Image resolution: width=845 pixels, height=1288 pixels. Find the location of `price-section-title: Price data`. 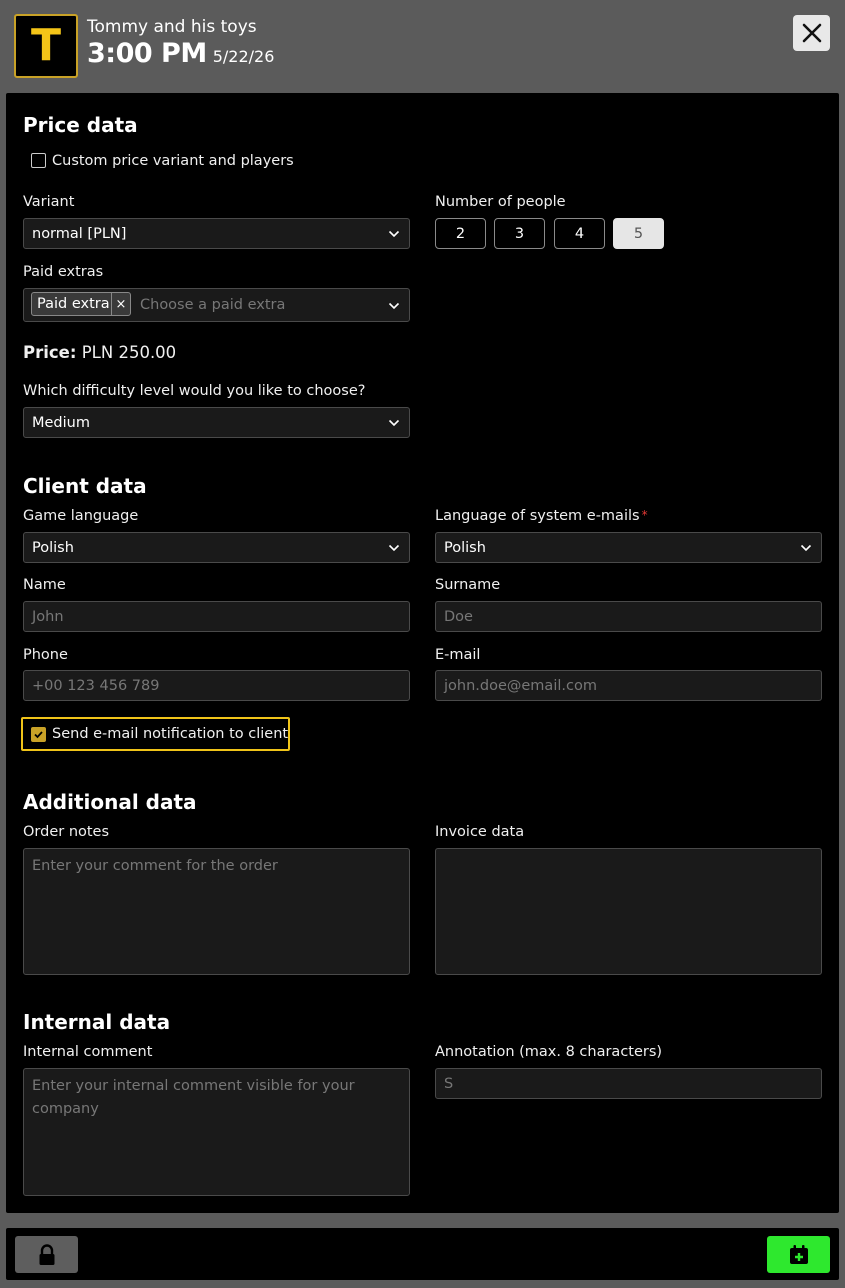

price-section-title: Price data is located at coordinates (80, 125).